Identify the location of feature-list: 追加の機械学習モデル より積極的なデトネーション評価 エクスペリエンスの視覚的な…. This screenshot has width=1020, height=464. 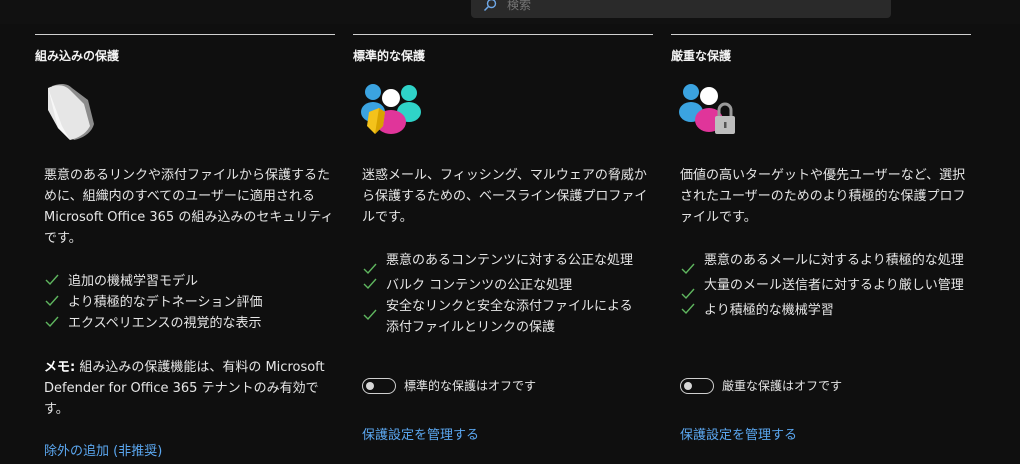
(189, 302).